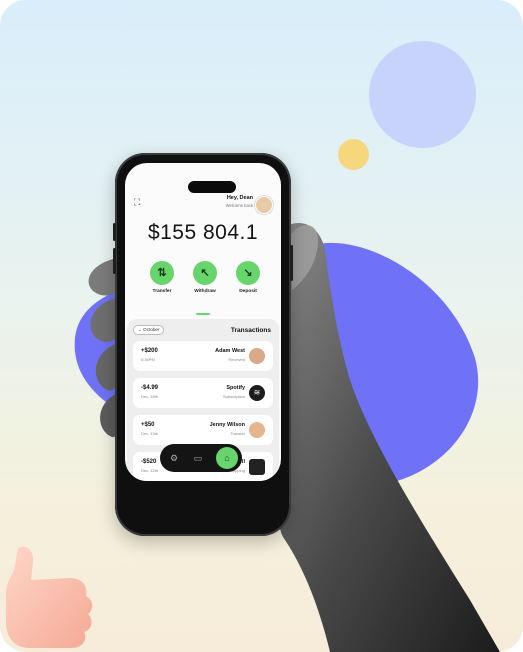 The height and width of the screenshot is (652, 523). Describe the element at coordinates (162, 273) in the screenshot. I see `swap-vertical-icon: ⇅` at that location.